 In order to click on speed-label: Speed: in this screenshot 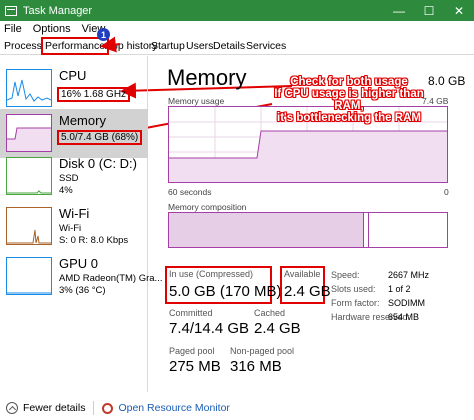, I will do `click(345, 275)`.